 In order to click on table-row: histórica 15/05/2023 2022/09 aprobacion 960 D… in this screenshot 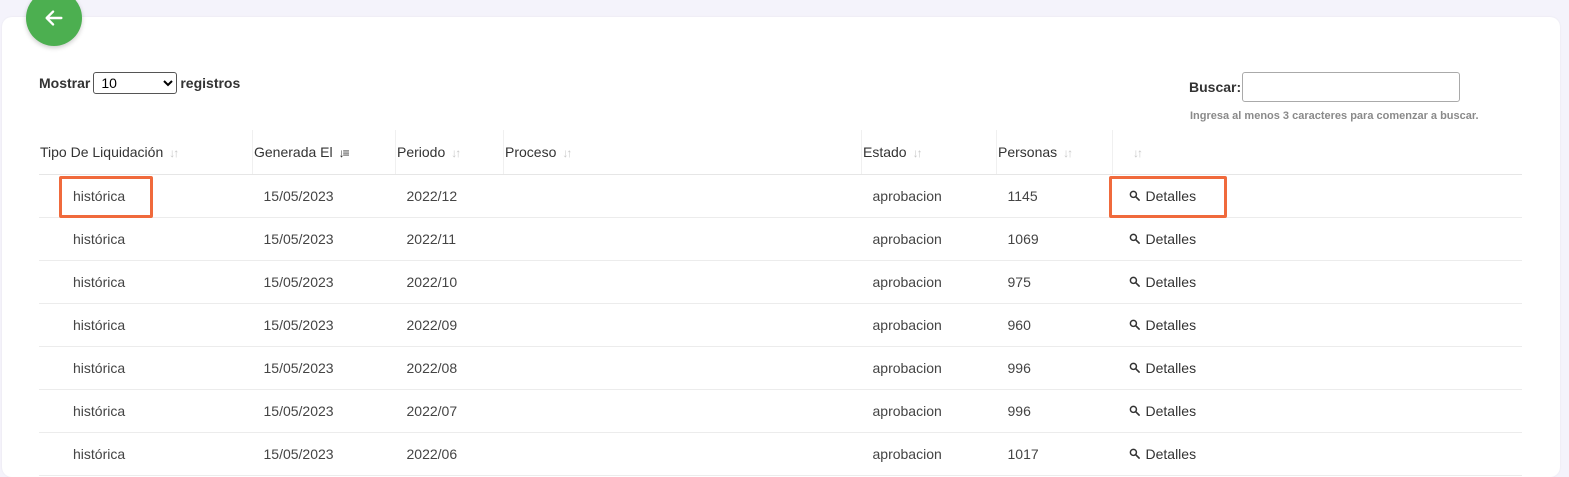, I will do `click(780, 325)`.